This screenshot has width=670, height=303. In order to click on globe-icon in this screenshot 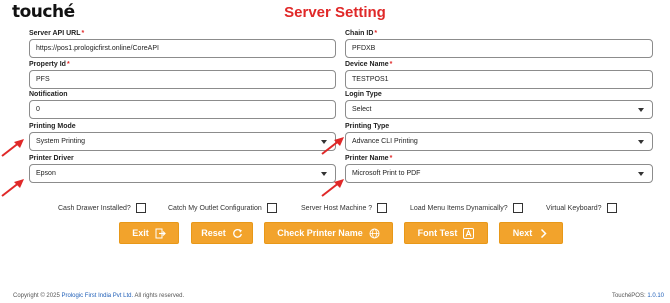, I will do `click(374, 233)`.